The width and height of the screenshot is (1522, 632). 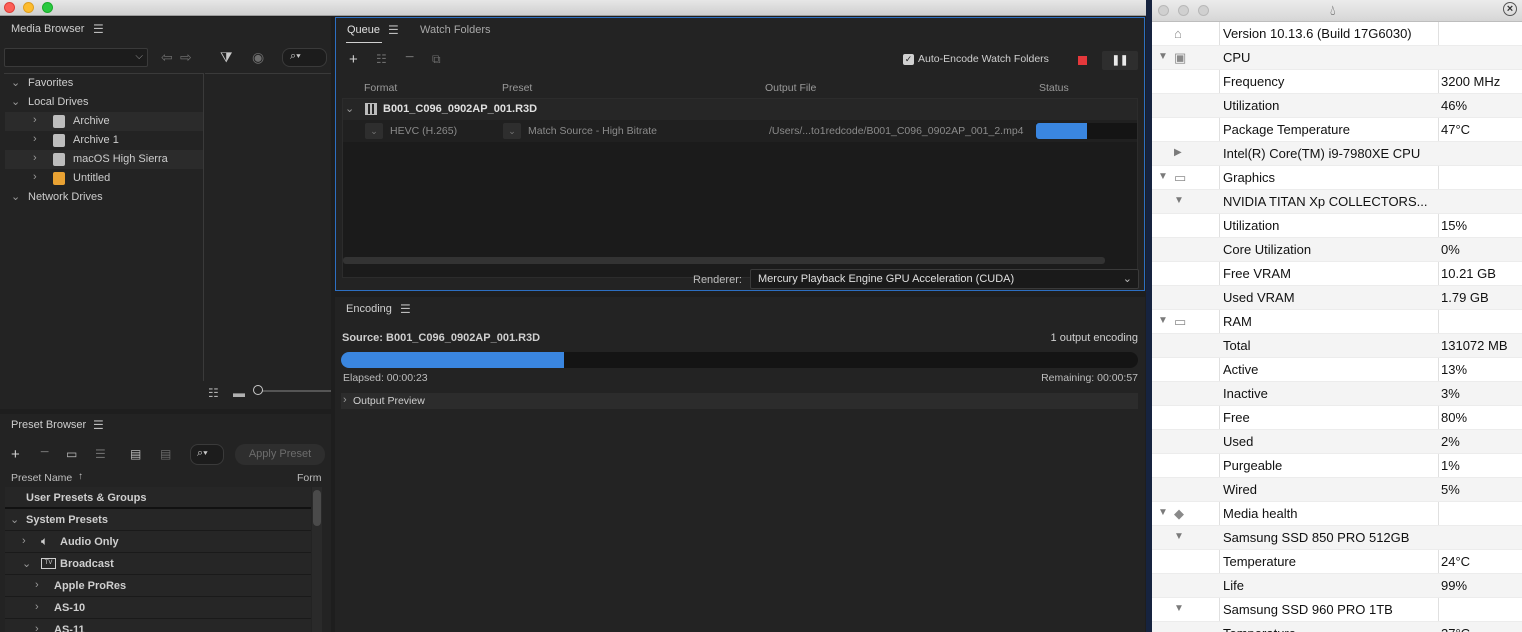 I want to click on info-row: Package Temperature 47°C, so click(x=1337, y=130).